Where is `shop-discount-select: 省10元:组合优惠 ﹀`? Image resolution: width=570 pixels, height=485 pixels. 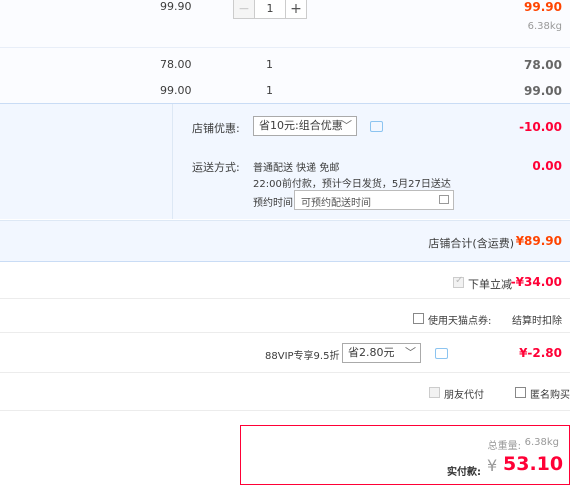 shop-discount-select: 省10元:组合优惠 ﹀ is located at coordinates (305, 126).